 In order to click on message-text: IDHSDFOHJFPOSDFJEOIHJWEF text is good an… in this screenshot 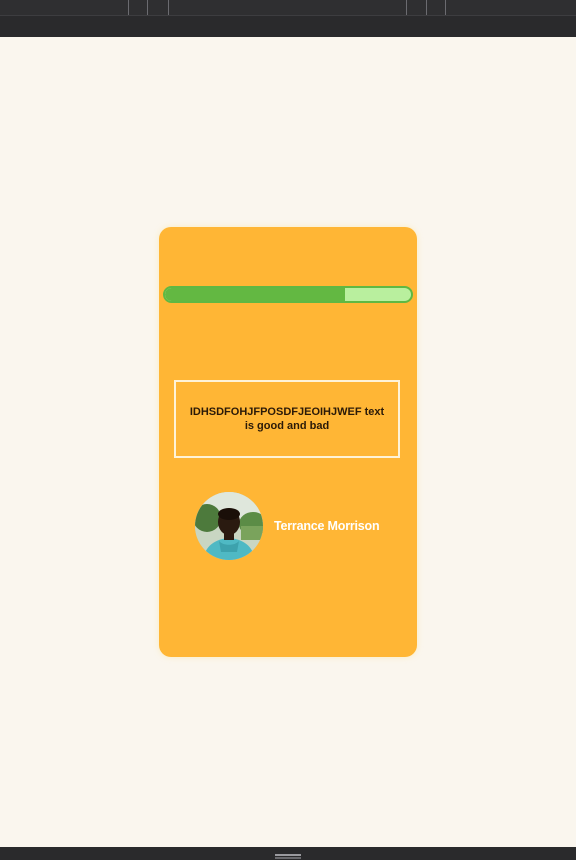, I will do `click(287, 419)`.